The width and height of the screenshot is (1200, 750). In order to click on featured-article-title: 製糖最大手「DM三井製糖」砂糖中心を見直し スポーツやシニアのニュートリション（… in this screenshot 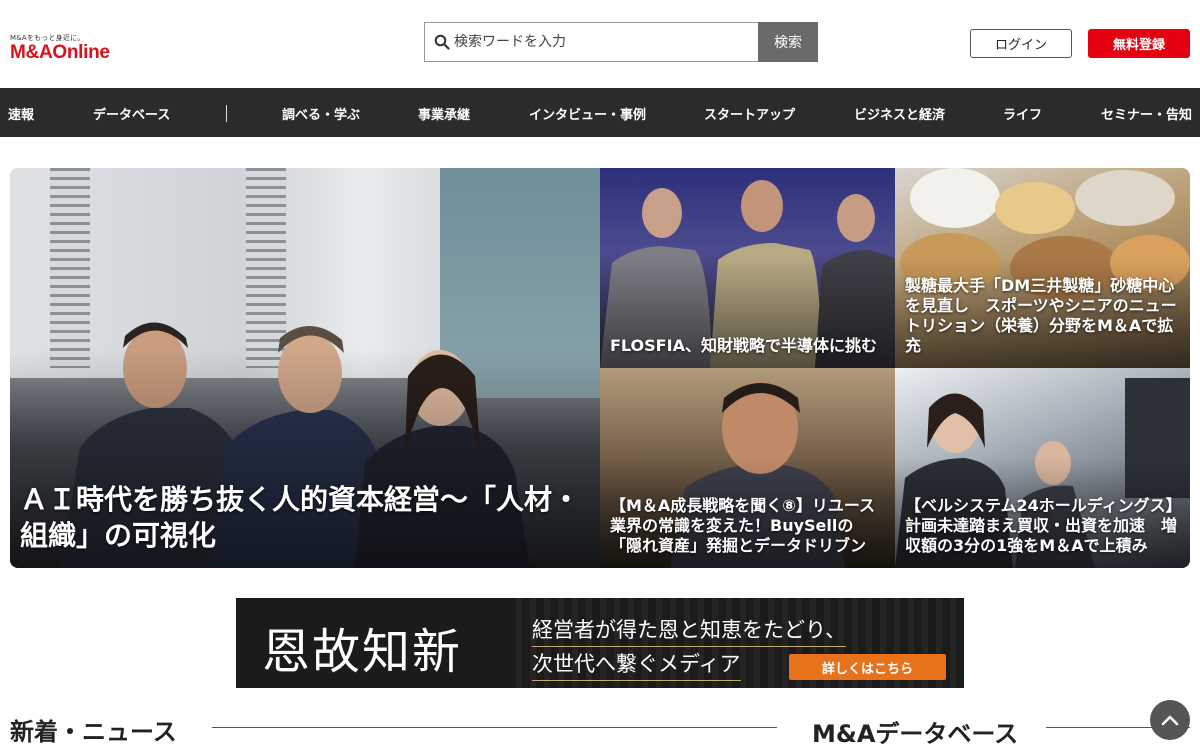, I will do `click(1041, 315)`.